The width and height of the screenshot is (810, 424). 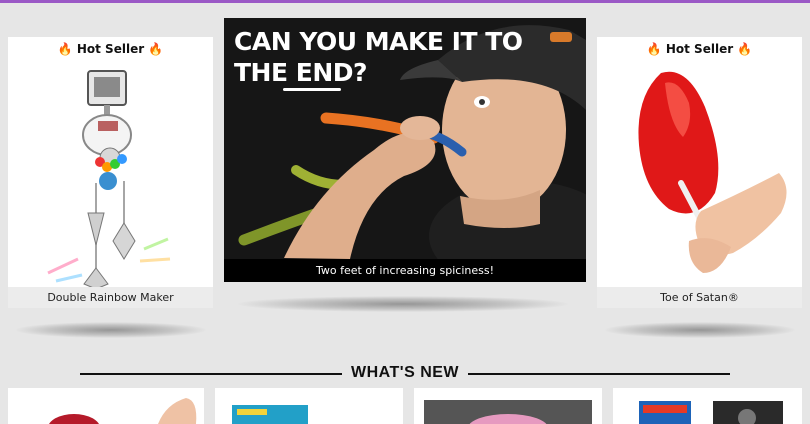 I want to click on product-name: Double Rainbow Maker, so click(x=110, y=297).